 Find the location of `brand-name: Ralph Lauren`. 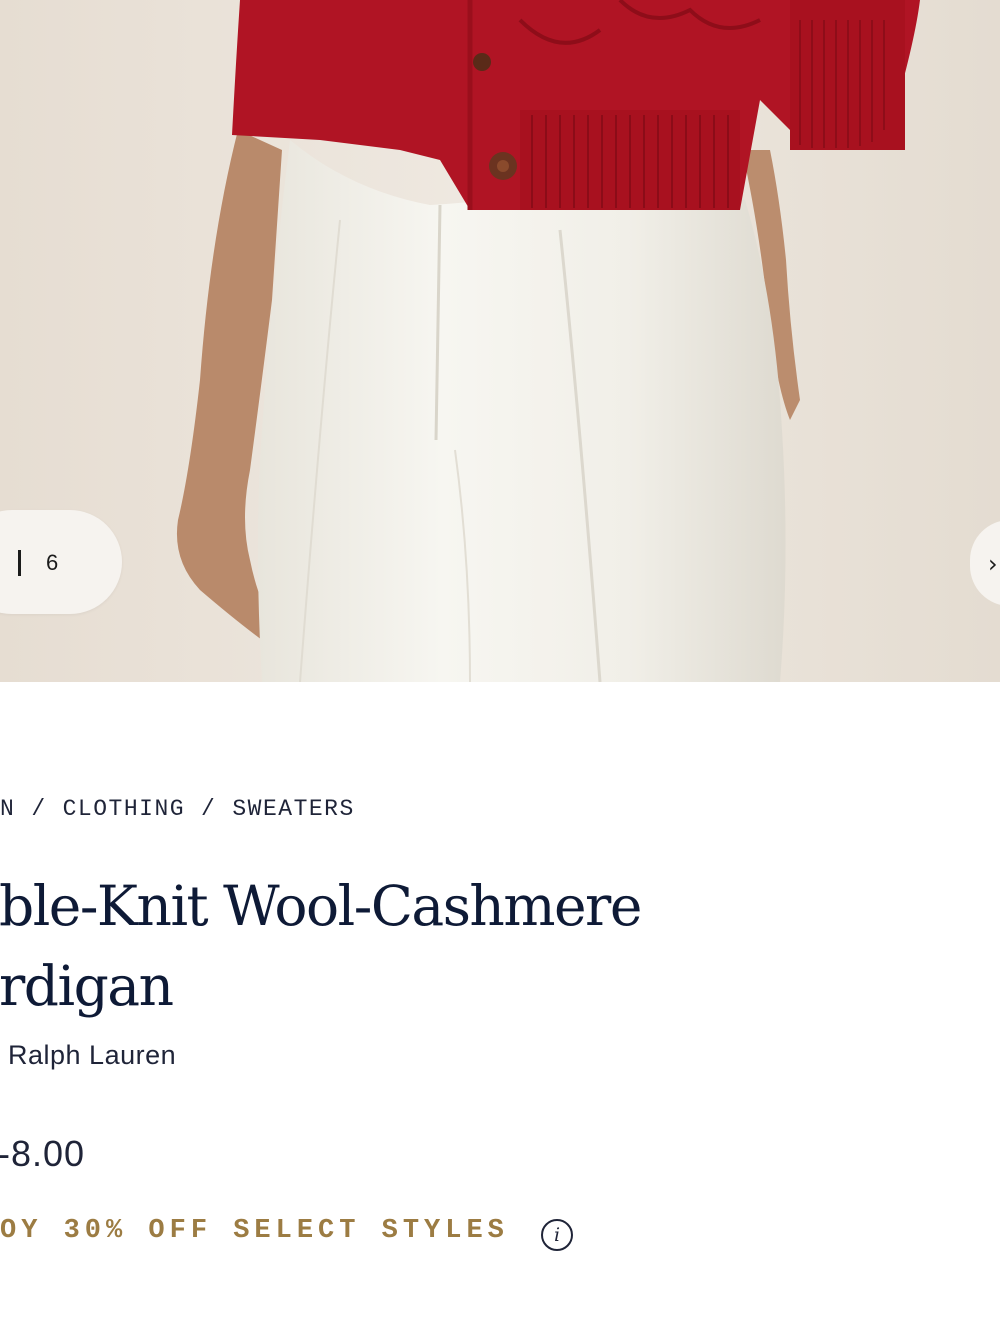

brand-name: Ralph Lauren is located at coordinates (92, 1055).